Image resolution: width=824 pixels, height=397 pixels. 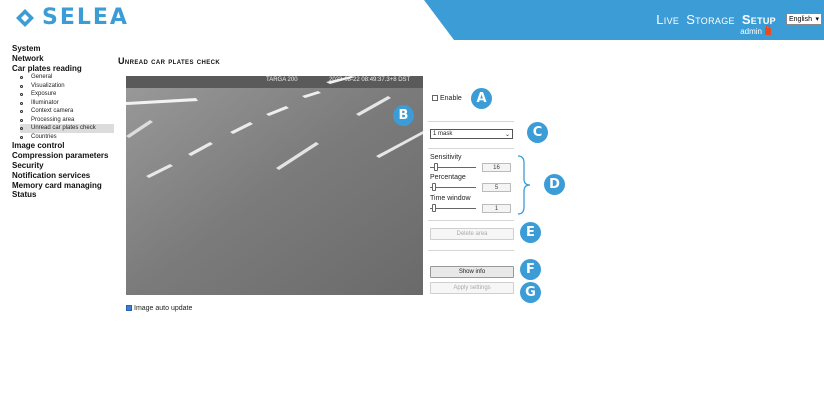 What do you see at coordinates (472, 272) in the screenshot?
I see `show-info-button: Show info` at bounding box center [472, 272].